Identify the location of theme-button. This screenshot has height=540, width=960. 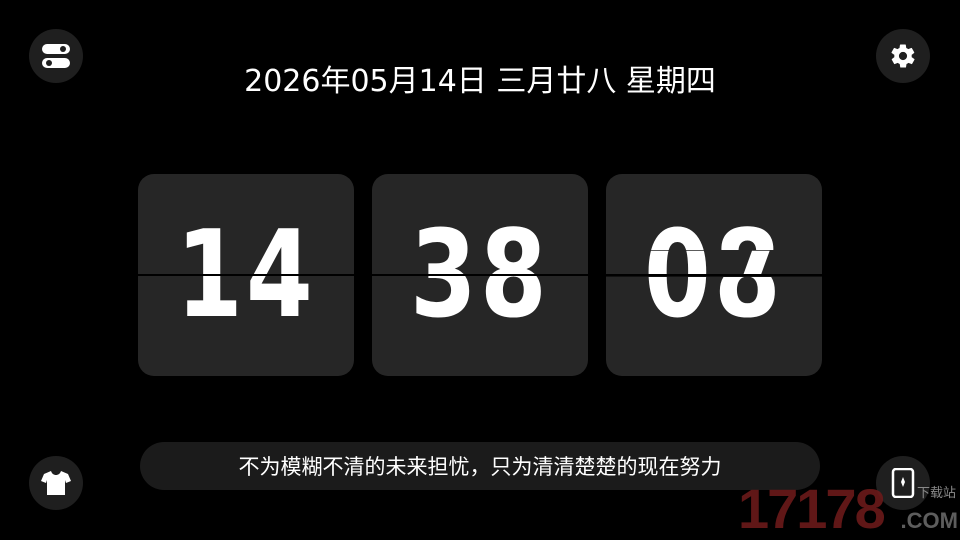
(56, 483).